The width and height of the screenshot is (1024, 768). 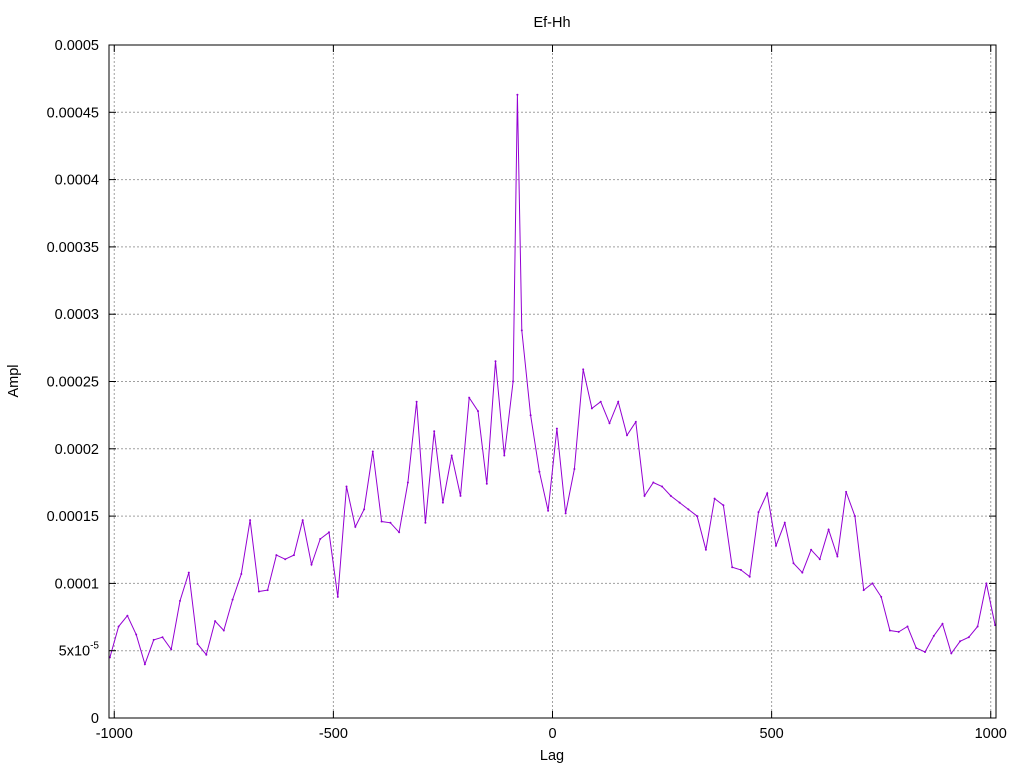 I want to click on y-tick-label-text: 5x10, so click(x=74, y=652).